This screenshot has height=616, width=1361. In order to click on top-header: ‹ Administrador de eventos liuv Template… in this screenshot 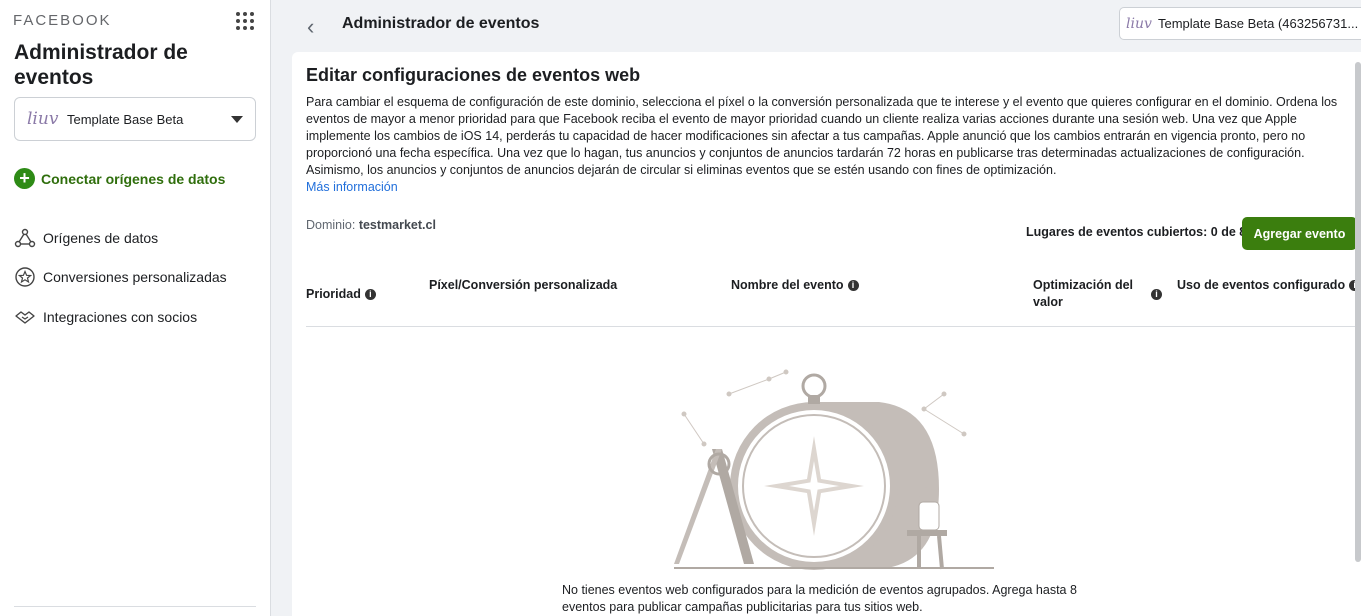, I will do `click(816, 24)`.